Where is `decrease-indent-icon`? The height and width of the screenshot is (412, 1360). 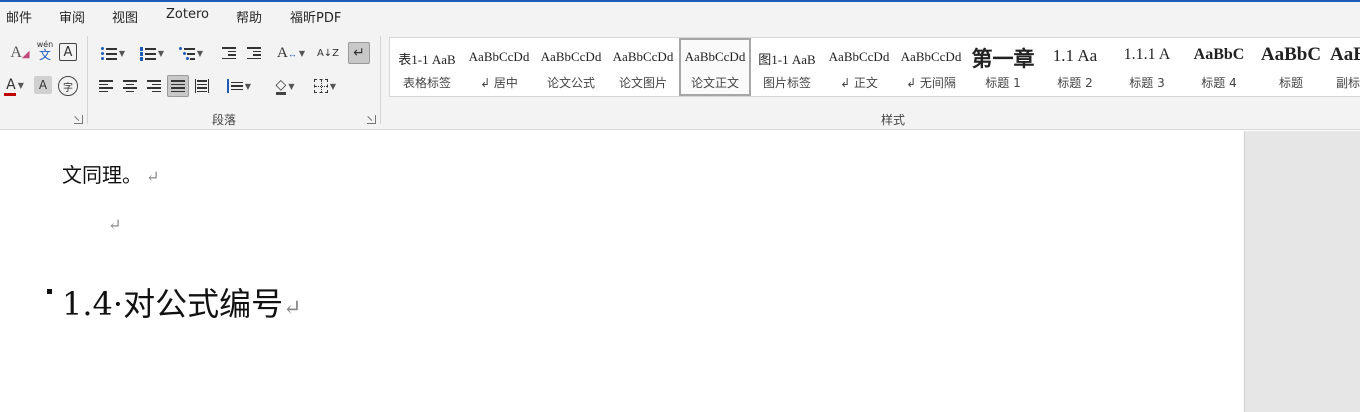
decrease-indent-icon is located at coordinates (229, 53).